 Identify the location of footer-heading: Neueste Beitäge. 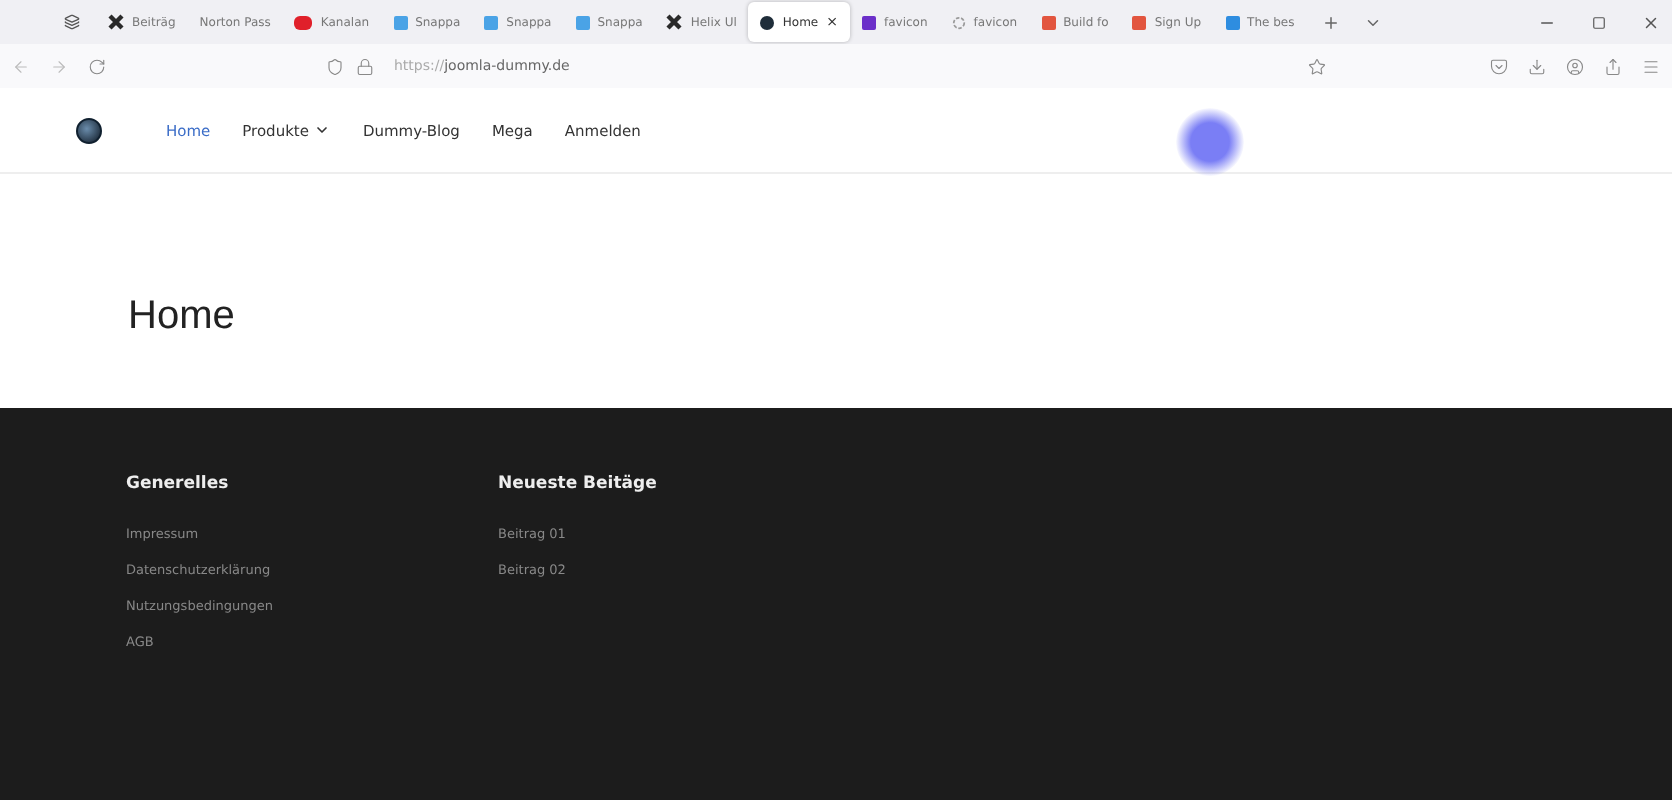
(578, 484).